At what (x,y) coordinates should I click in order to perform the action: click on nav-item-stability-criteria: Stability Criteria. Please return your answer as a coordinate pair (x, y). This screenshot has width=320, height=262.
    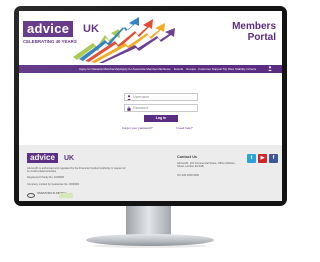
    Looking at the image, I should click on (245, 69).